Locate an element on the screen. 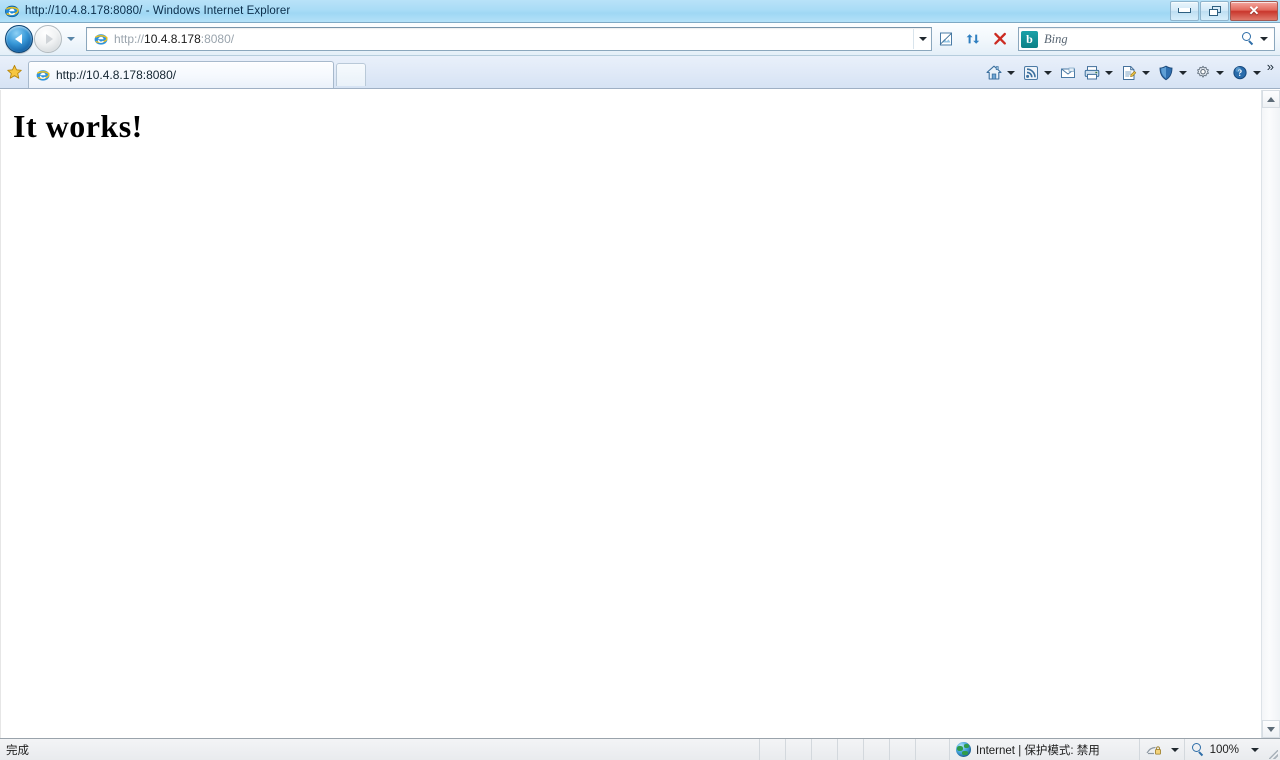 The image size is (1280, 760). close-icon is located at coordinates (1000, 38).